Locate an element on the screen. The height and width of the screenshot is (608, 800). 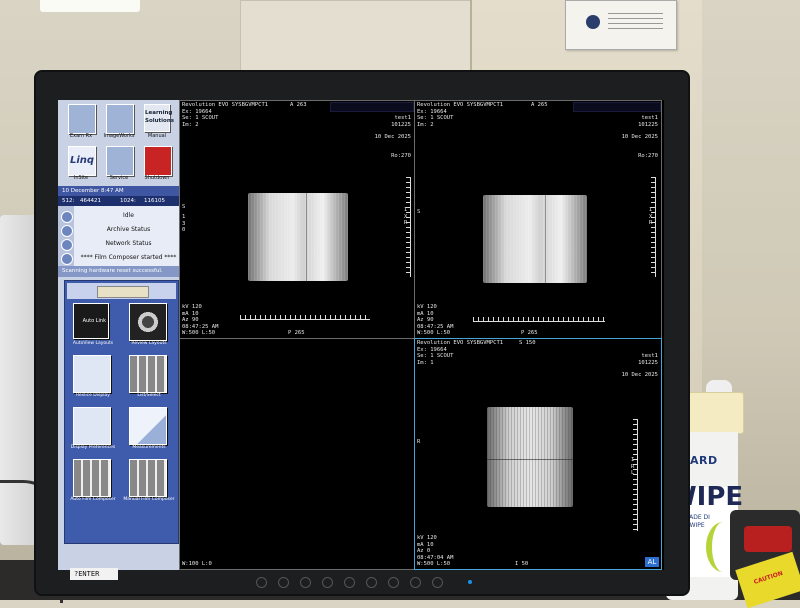
tool-label: AutoView Layouts is located at coordinates (93, 343).